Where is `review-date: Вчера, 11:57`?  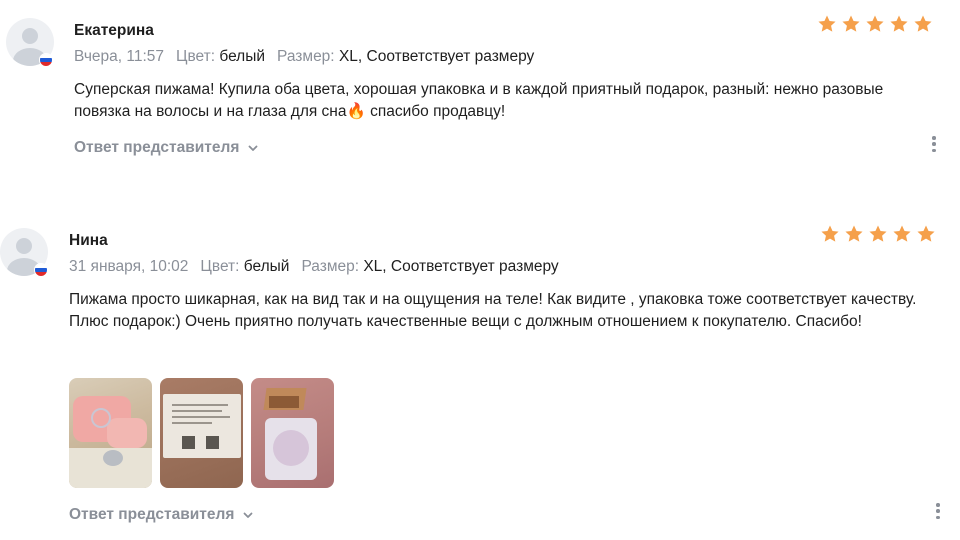 review-date: Вчера, 11:57 is located at coordinates (119, 56).